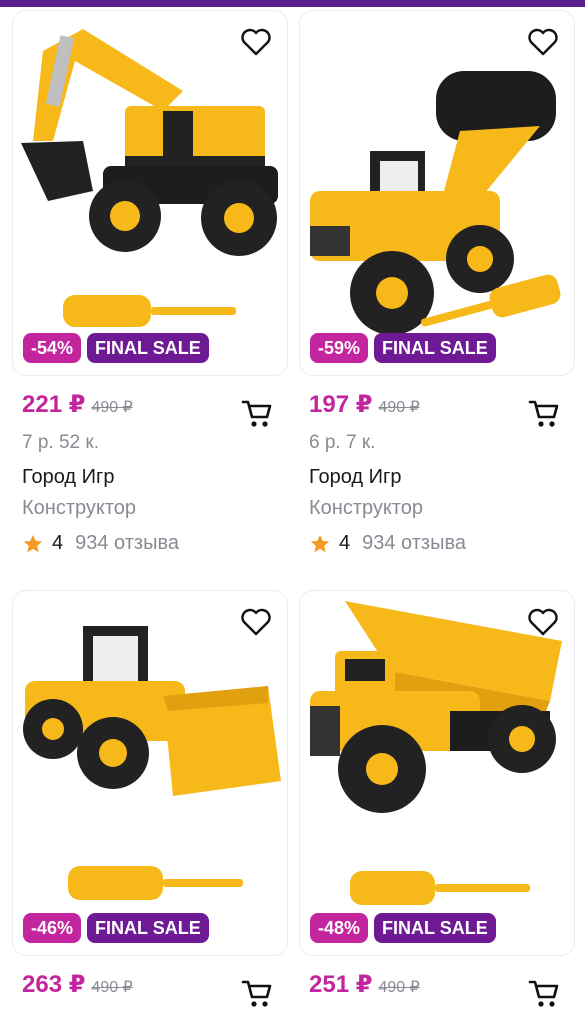 This screenshot has width=585, height=1010. Describe the element at coordinates (52, 928) in the screenshot. I see `discount-badge: -46%` at that location.